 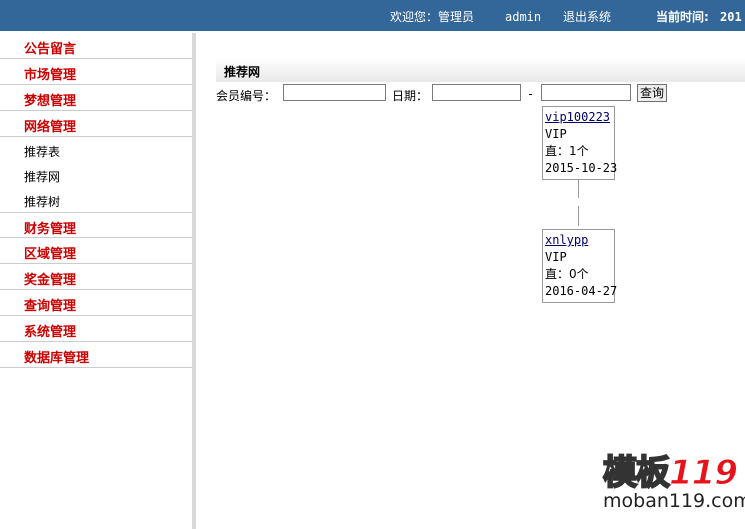 I want to click on sidebar-item-finance: 财务管理, so click(x=96, y=225).